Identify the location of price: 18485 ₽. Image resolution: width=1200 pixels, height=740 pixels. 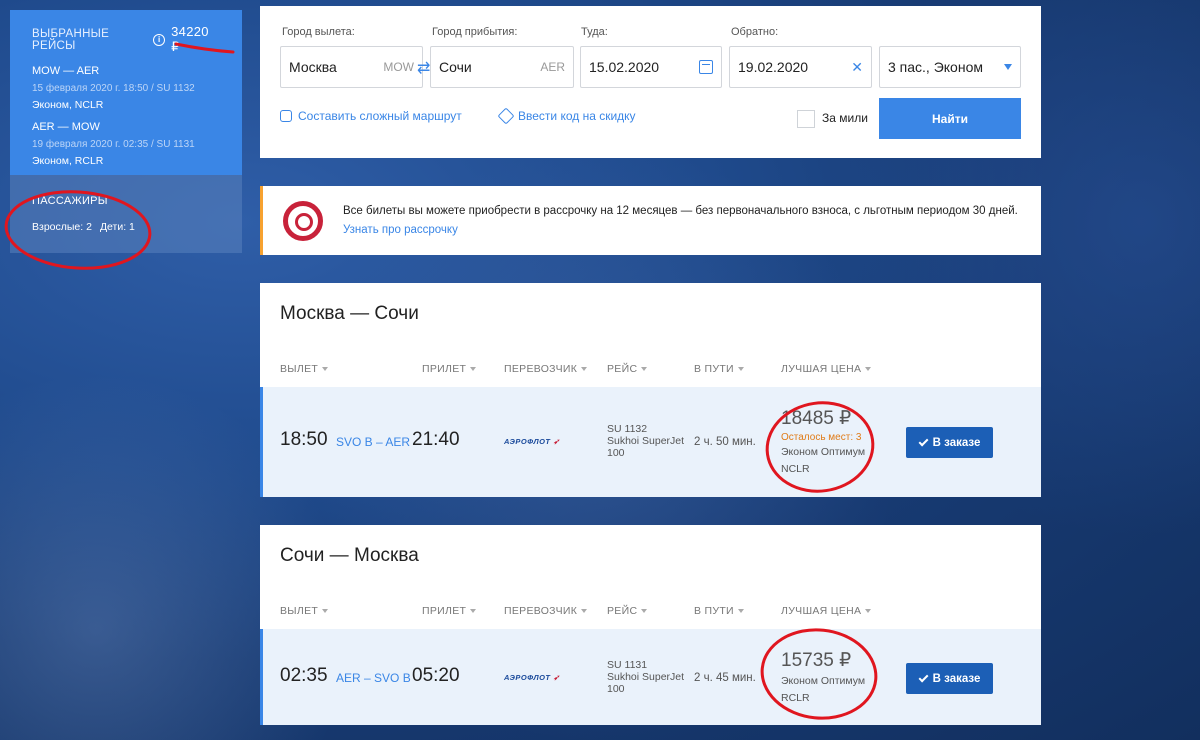
(816, 418).